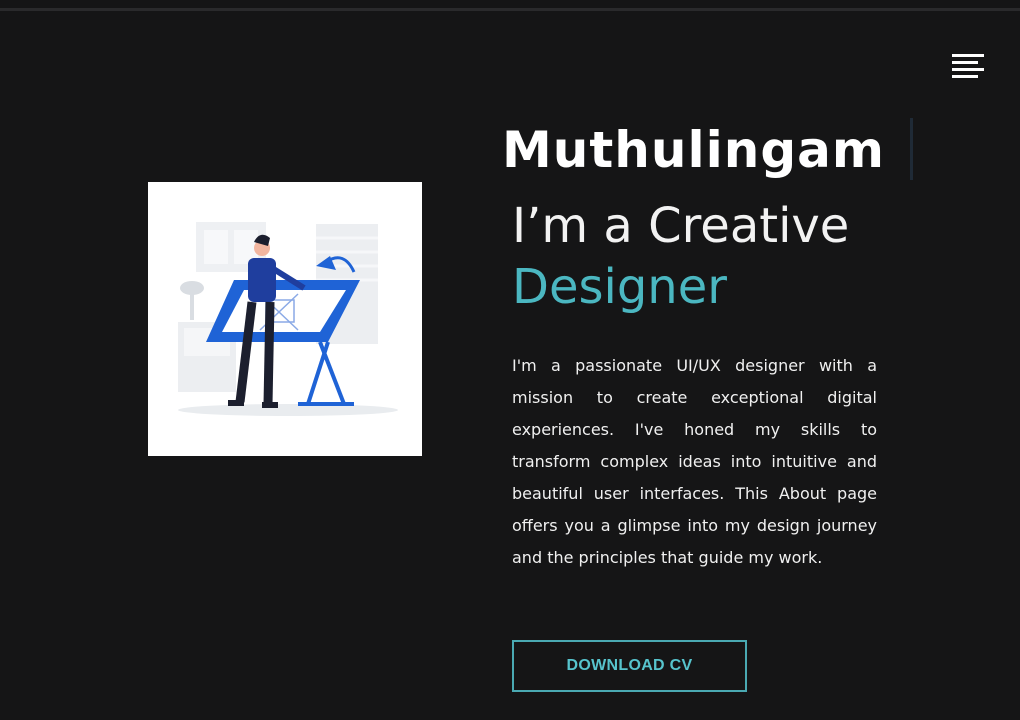 The width and height of the screenshot is (1020, 720). Describe the element at coordinates (629, 666) in the screenshot. I see `download-cv-button: DOWNLOAD CV` at that location.